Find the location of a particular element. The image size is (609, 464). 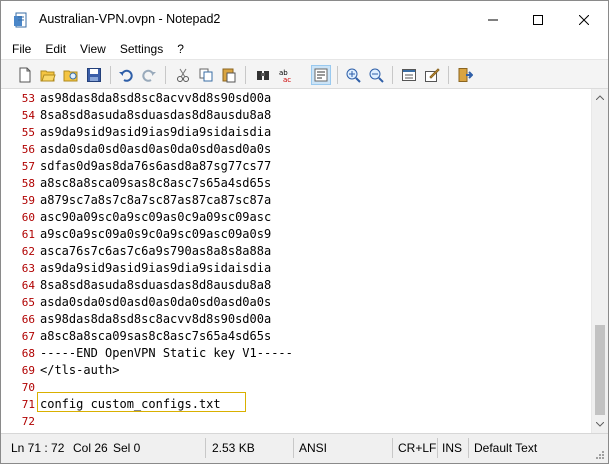

editor-line: 62 asca76s7c6as7c6a9s790as8a8s8a88a is located at coordinates (296, 251).